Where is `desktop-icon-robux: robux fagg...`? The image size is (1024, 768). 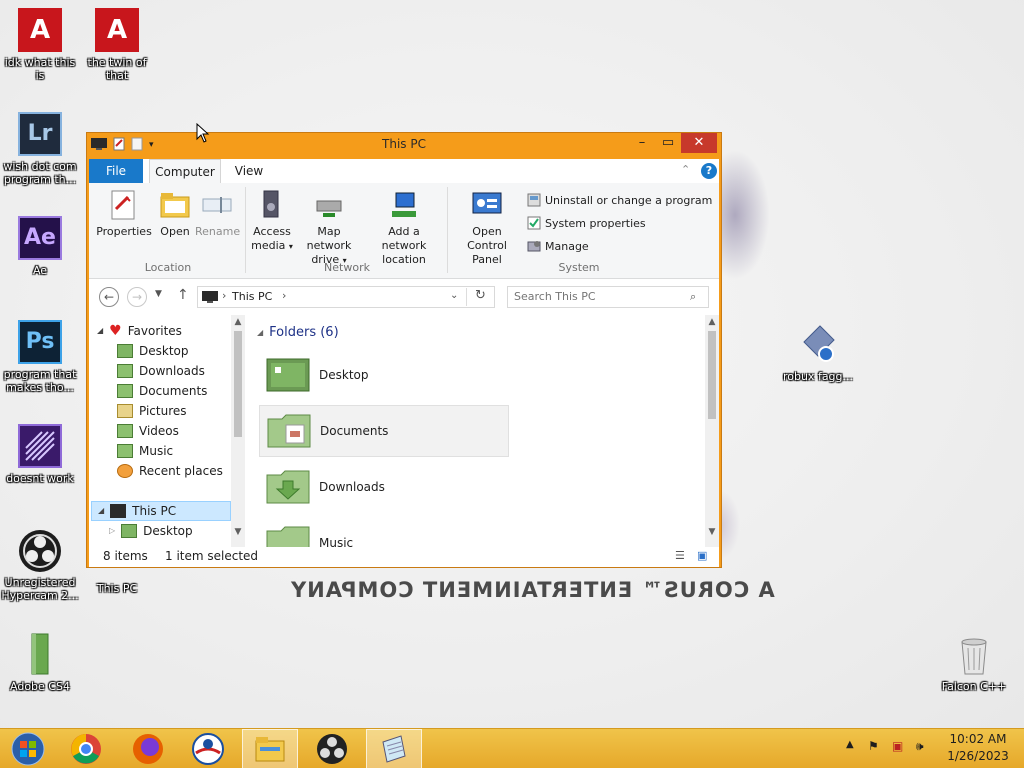
desktop-icon-robux: robux fagg... is located at coordinates (818, 352).